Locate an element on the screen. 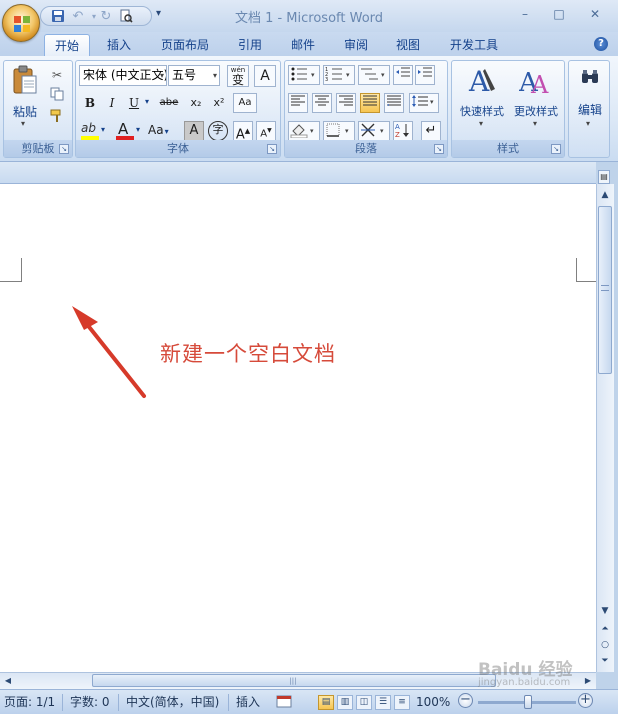 The image size is (618, 714). office-button is located at coordinates (21, 23).